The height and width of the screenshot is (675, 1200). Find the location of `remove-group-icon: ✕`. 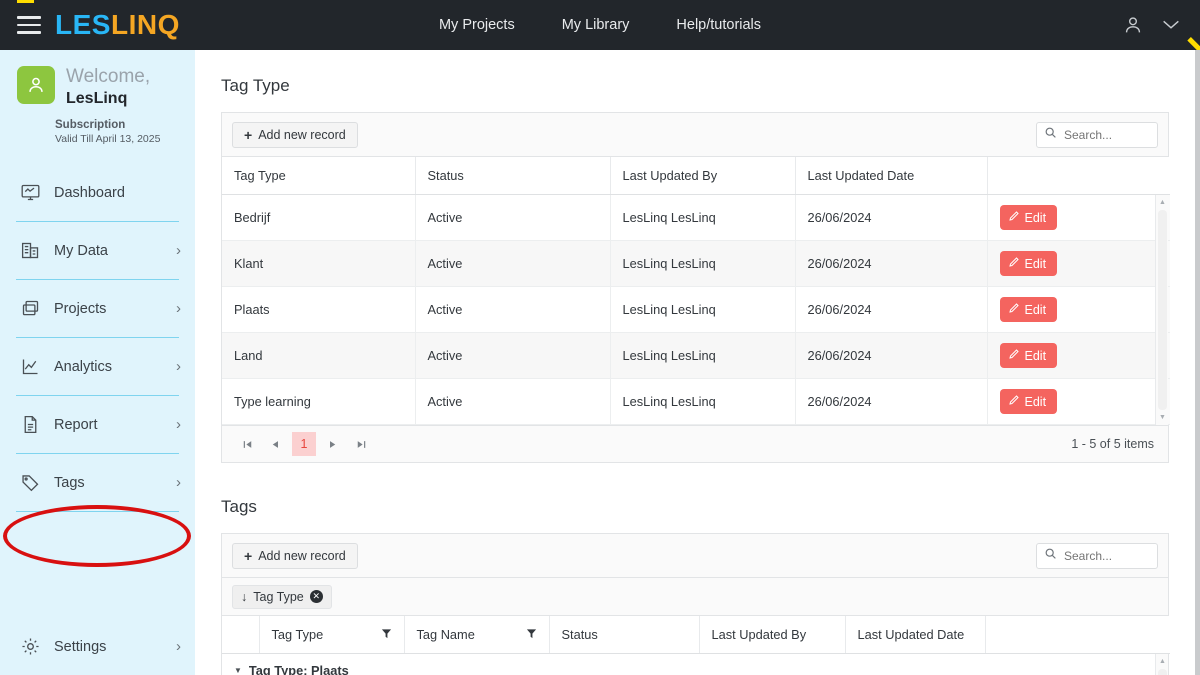

remove-group-icon: ✕ is located at coordinates (316, 596).